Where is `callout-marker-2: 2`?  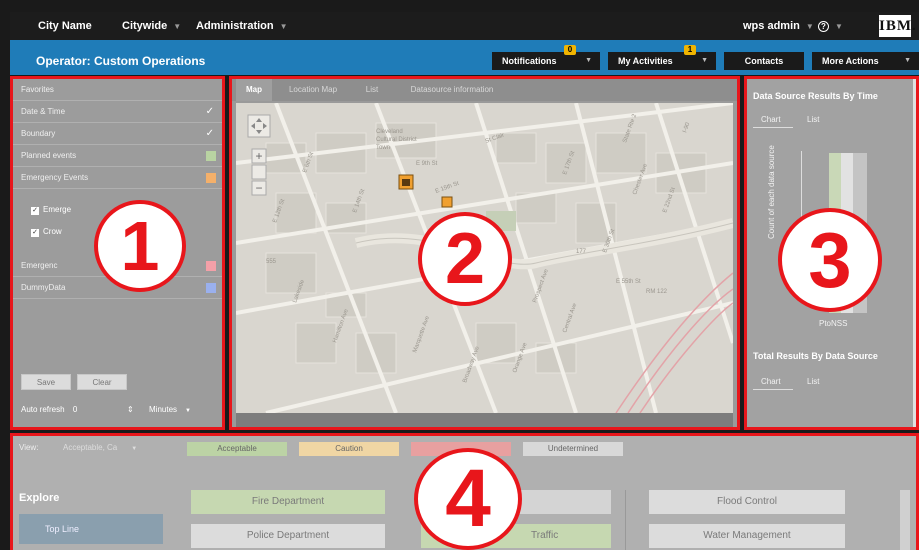
callout-marker-2: 2 is located at coordinates (465, 259).